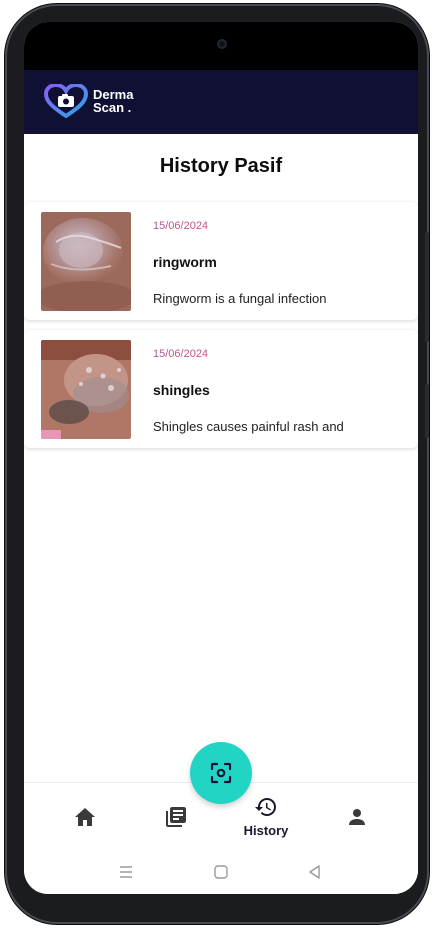  Describe the element at coordinates (248, 426) in the screenshot. I see `history-description: Shingles causes painful rash and` at that location.